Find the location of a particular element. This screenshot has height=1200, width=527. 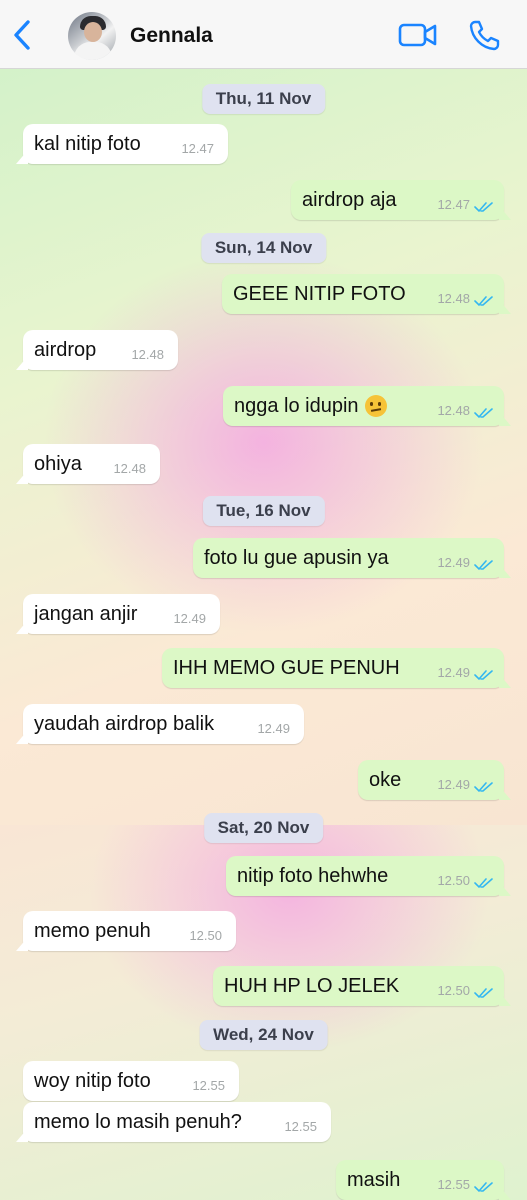

outgoing-message: GEEE NITIP FOTO 12.48 is located at coordinates (366, 294).